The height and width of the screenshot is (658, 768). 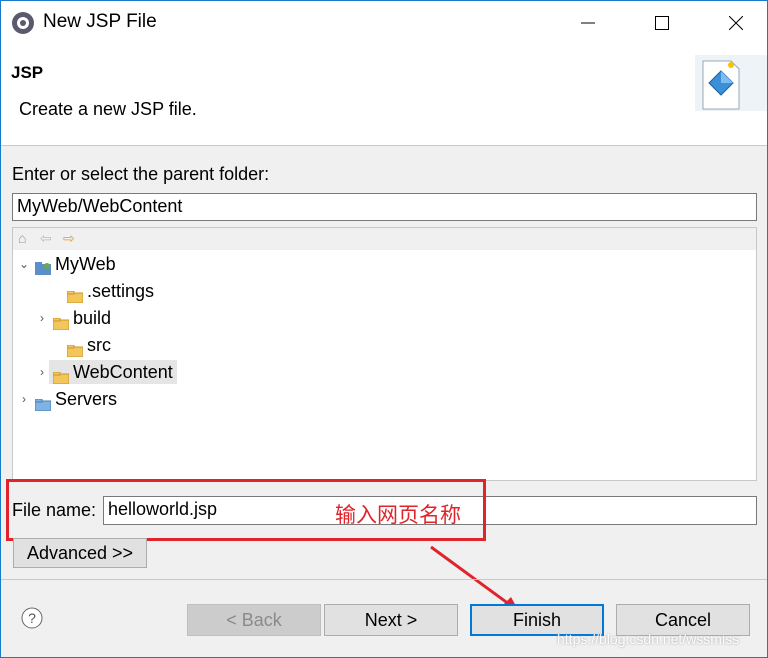 What do you see at coordinates (22, 238) in the screenshot?
I see `home-icon: ⌂` at bounding box center [22, 238].